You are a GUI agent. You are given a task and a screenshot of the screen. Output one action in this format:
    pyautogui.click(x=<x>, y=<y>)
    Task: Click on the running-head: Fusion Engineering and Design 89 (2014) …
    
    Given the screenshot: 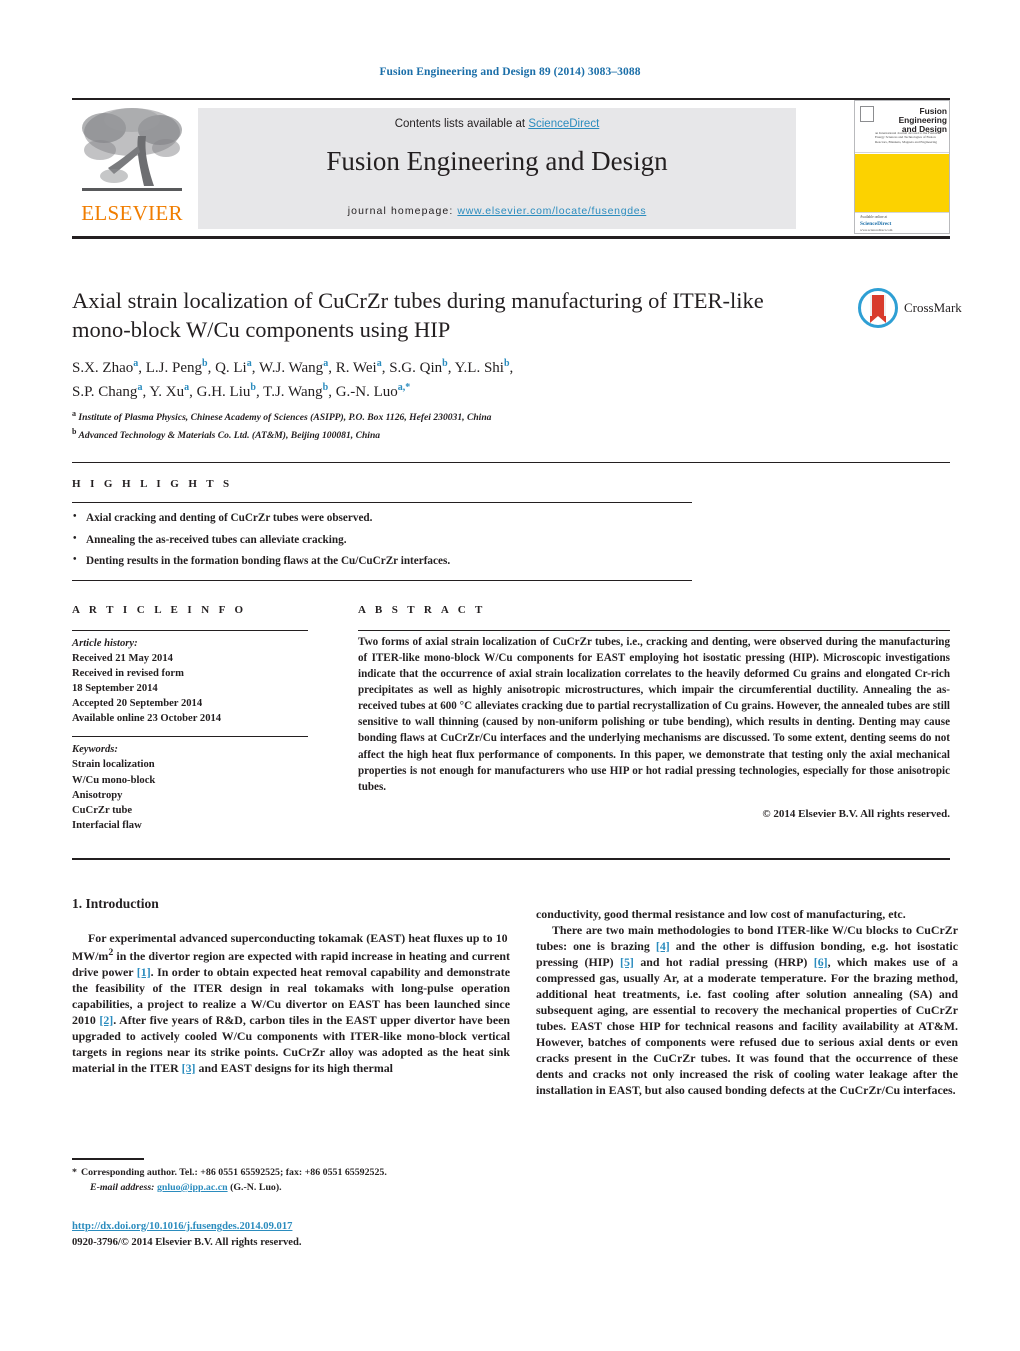 What is the action you would take?
    pyautogui.click(x=510, y=72)
    